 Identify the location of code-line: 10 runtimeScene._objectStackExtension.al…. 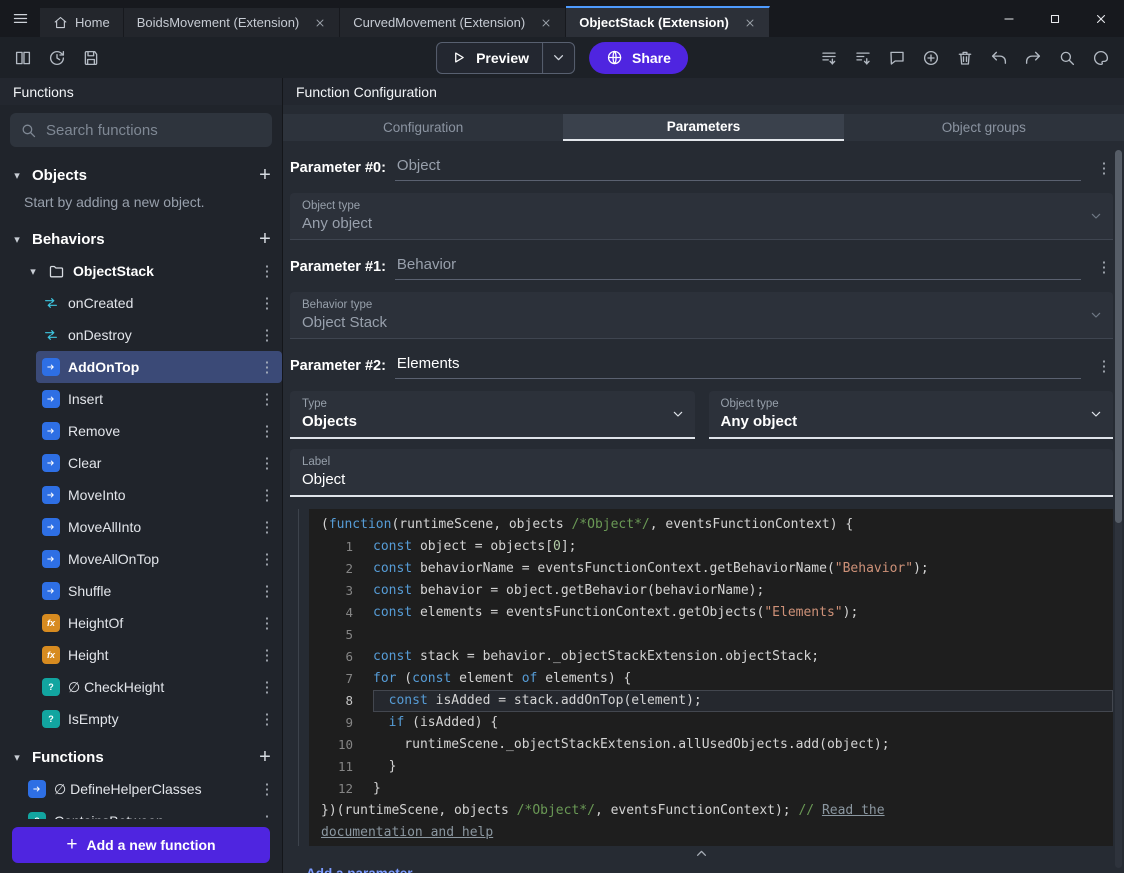
(711, 745).